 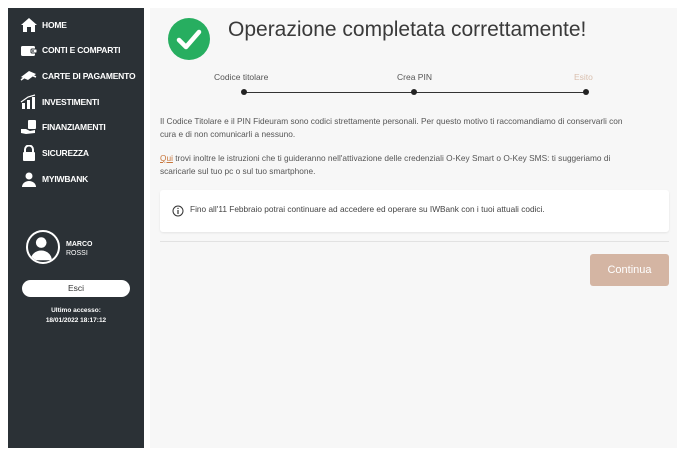 I want to click on sidebar-item-label: CARTE DI PAGAMENTO, so click(x=89, y=76).